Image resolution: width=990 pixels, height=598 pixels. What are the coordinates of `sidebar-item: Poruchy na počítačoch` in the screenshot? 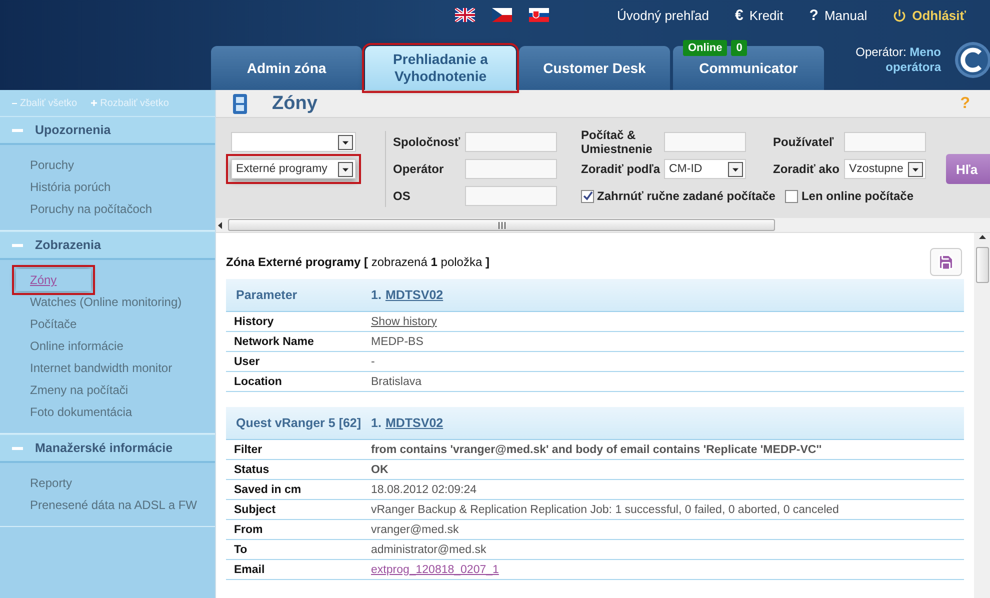 It's located at (91, 209).